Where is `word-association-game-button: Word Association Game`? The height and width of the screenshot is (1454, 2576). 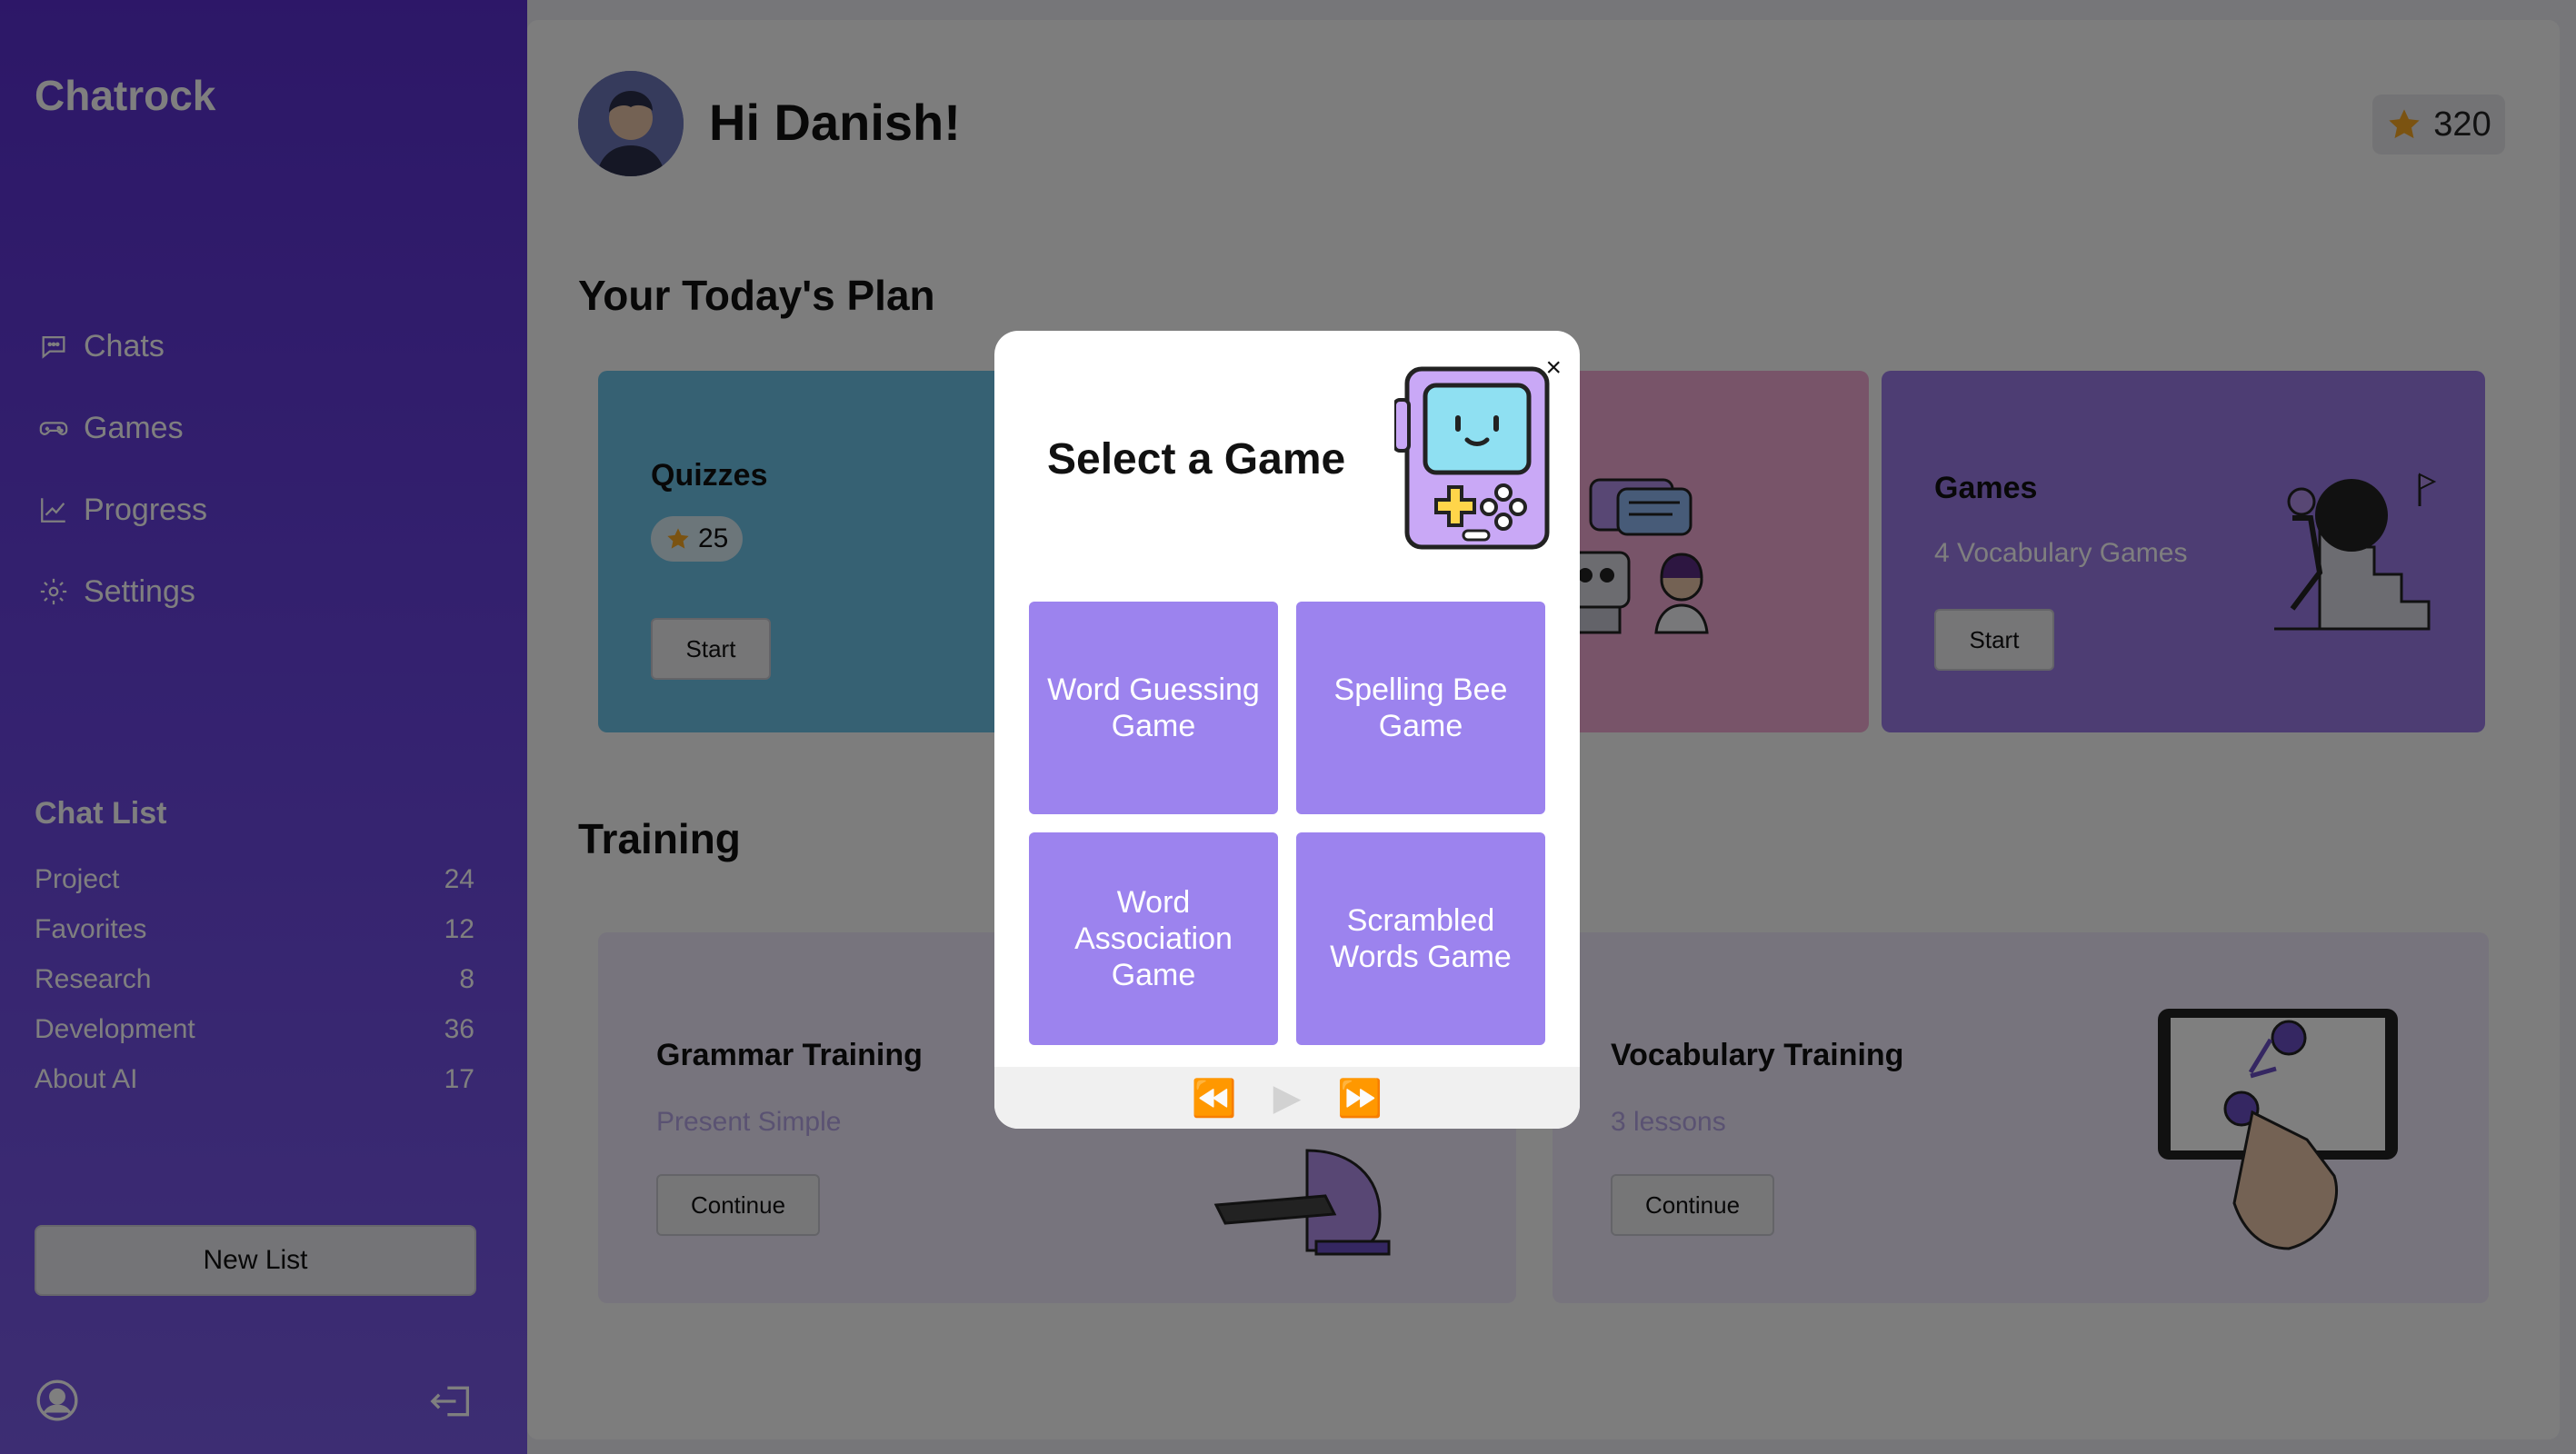
word-association-game-button: Word Association Game is located at coordinates (1153, 938).